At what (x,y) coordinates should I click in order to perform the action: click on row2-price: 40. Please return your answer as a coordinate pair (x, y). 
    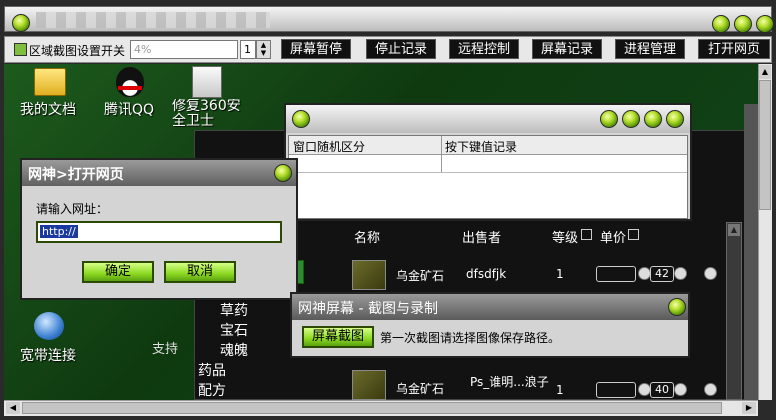
    Looking at the image, I should click on (662, 389).